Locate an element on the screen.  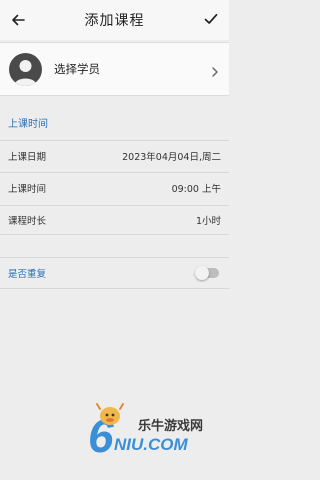
back-button is located at coordinates (18, 20).